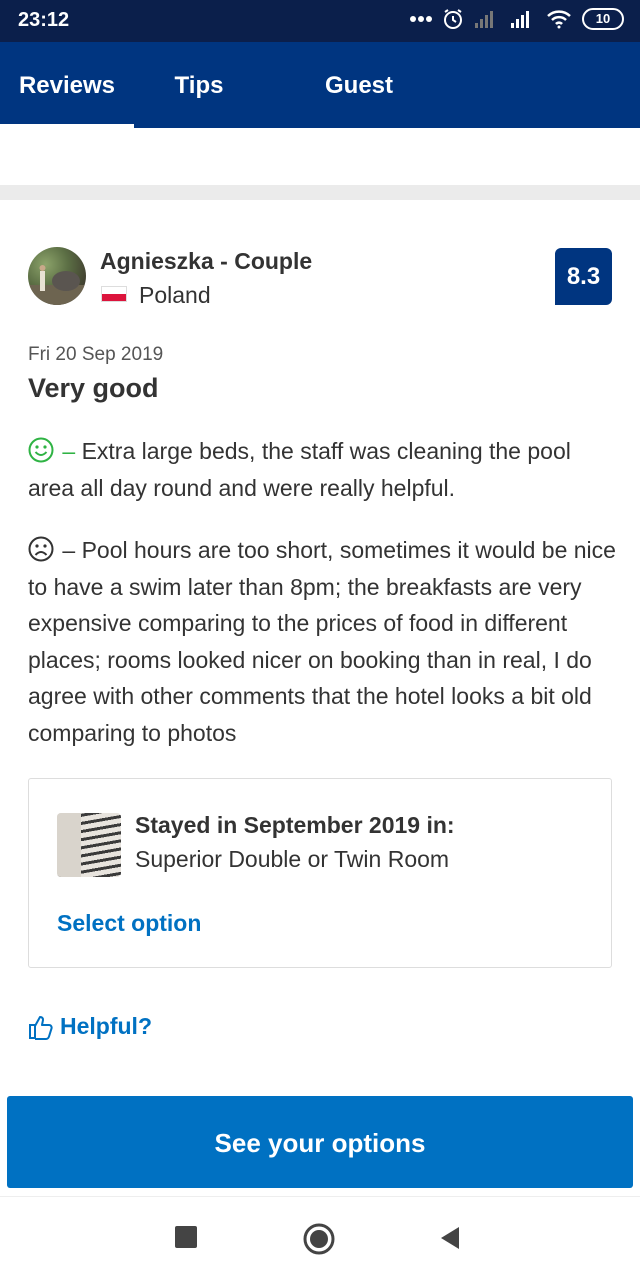 The height and width of the screenshot is (1280, 640). I want to click on avatar, so click(57, 276).